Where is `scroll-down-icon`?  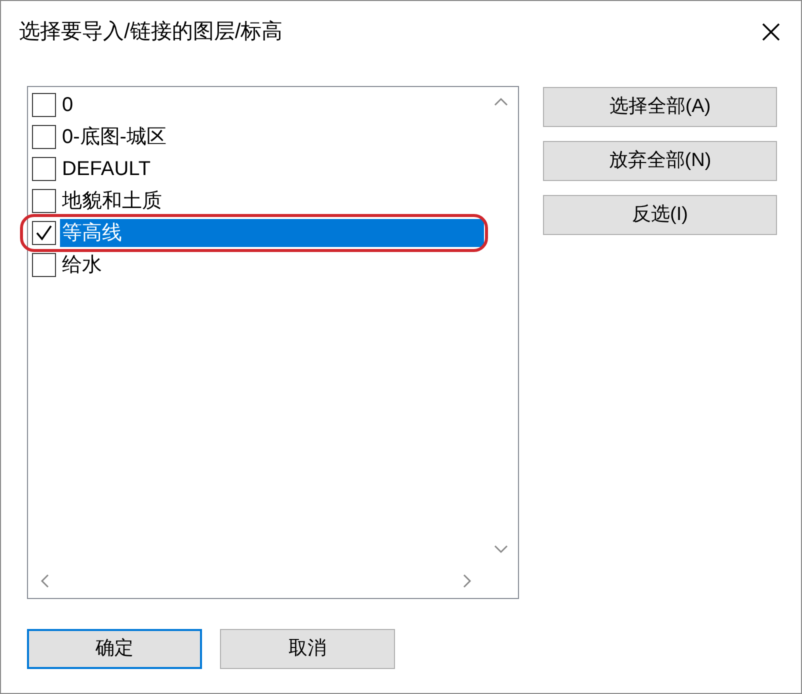 scroll-down-icon is located at coordinates (501, 549).